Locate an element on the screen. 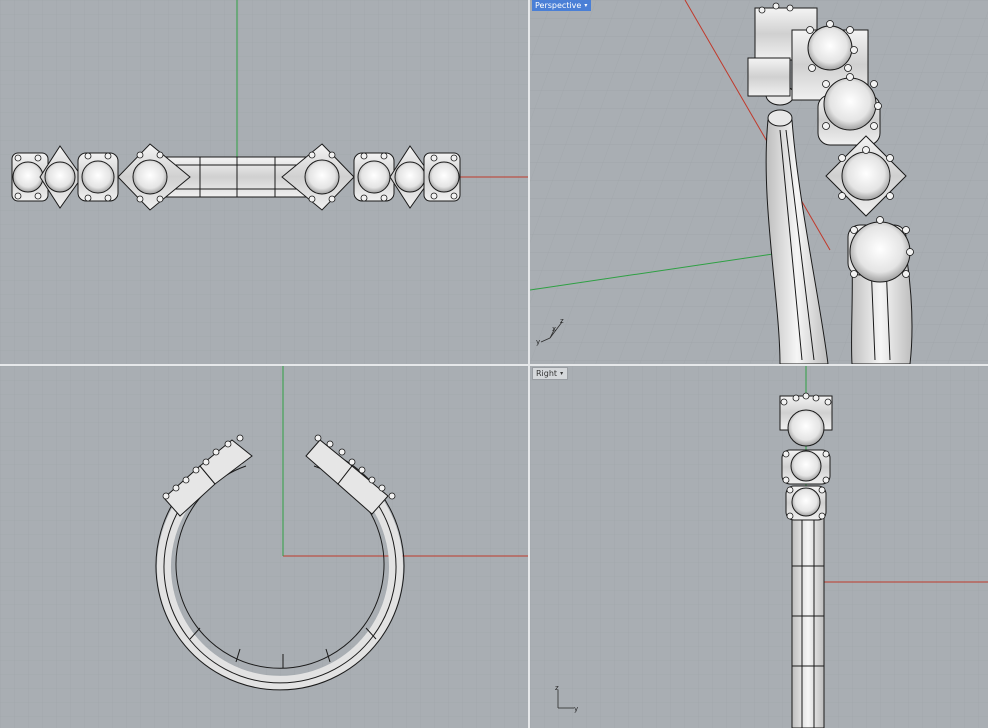  viewport-label-perspective: Perspective ▾ is located at coordinates (562, 5).